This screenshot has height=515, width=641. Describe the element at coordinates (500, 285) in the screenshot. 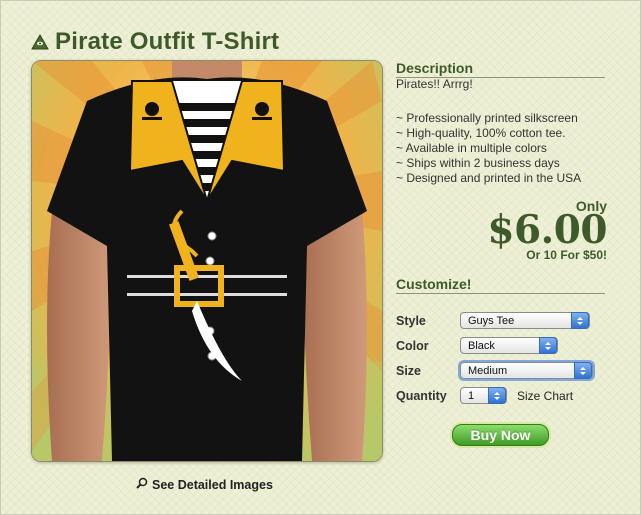

I see `customize-heading: Customize!` at that location.